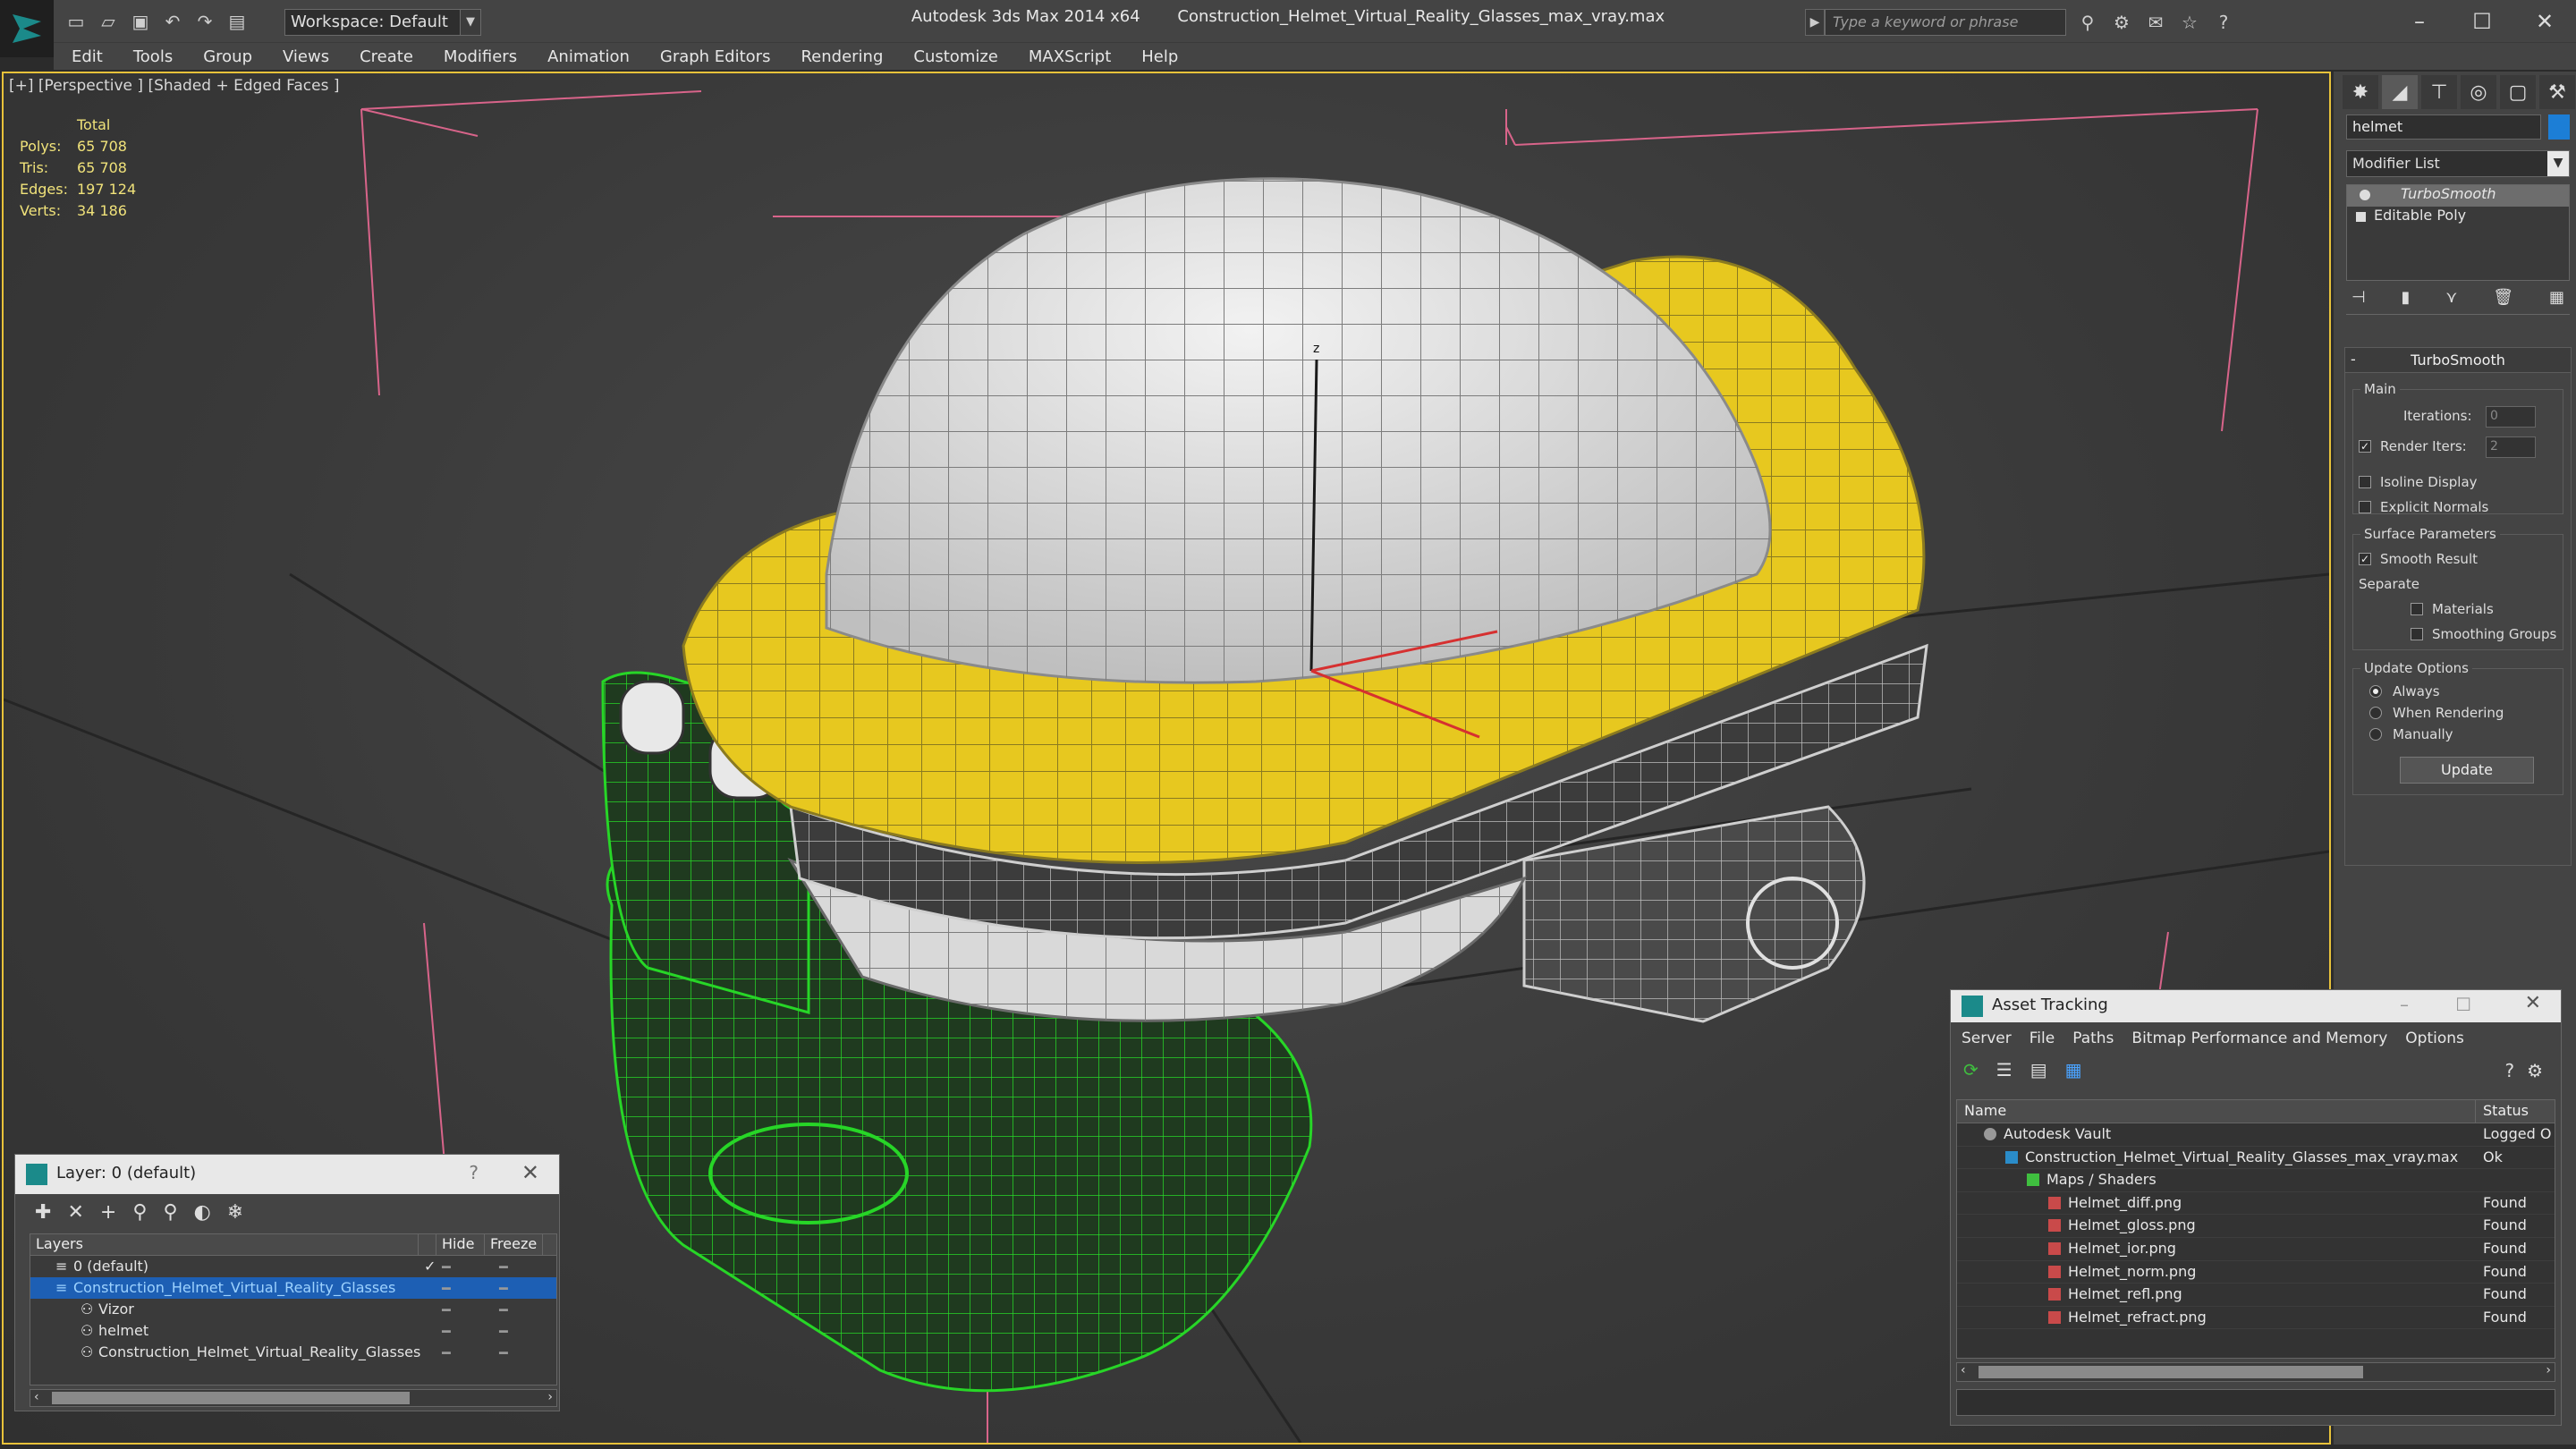 This screenshot has width=2576, height=1449. Describe the element at coordinates (2358, 301) in the screenshot. I see `pin-stack-icon: ⊣` at that location.